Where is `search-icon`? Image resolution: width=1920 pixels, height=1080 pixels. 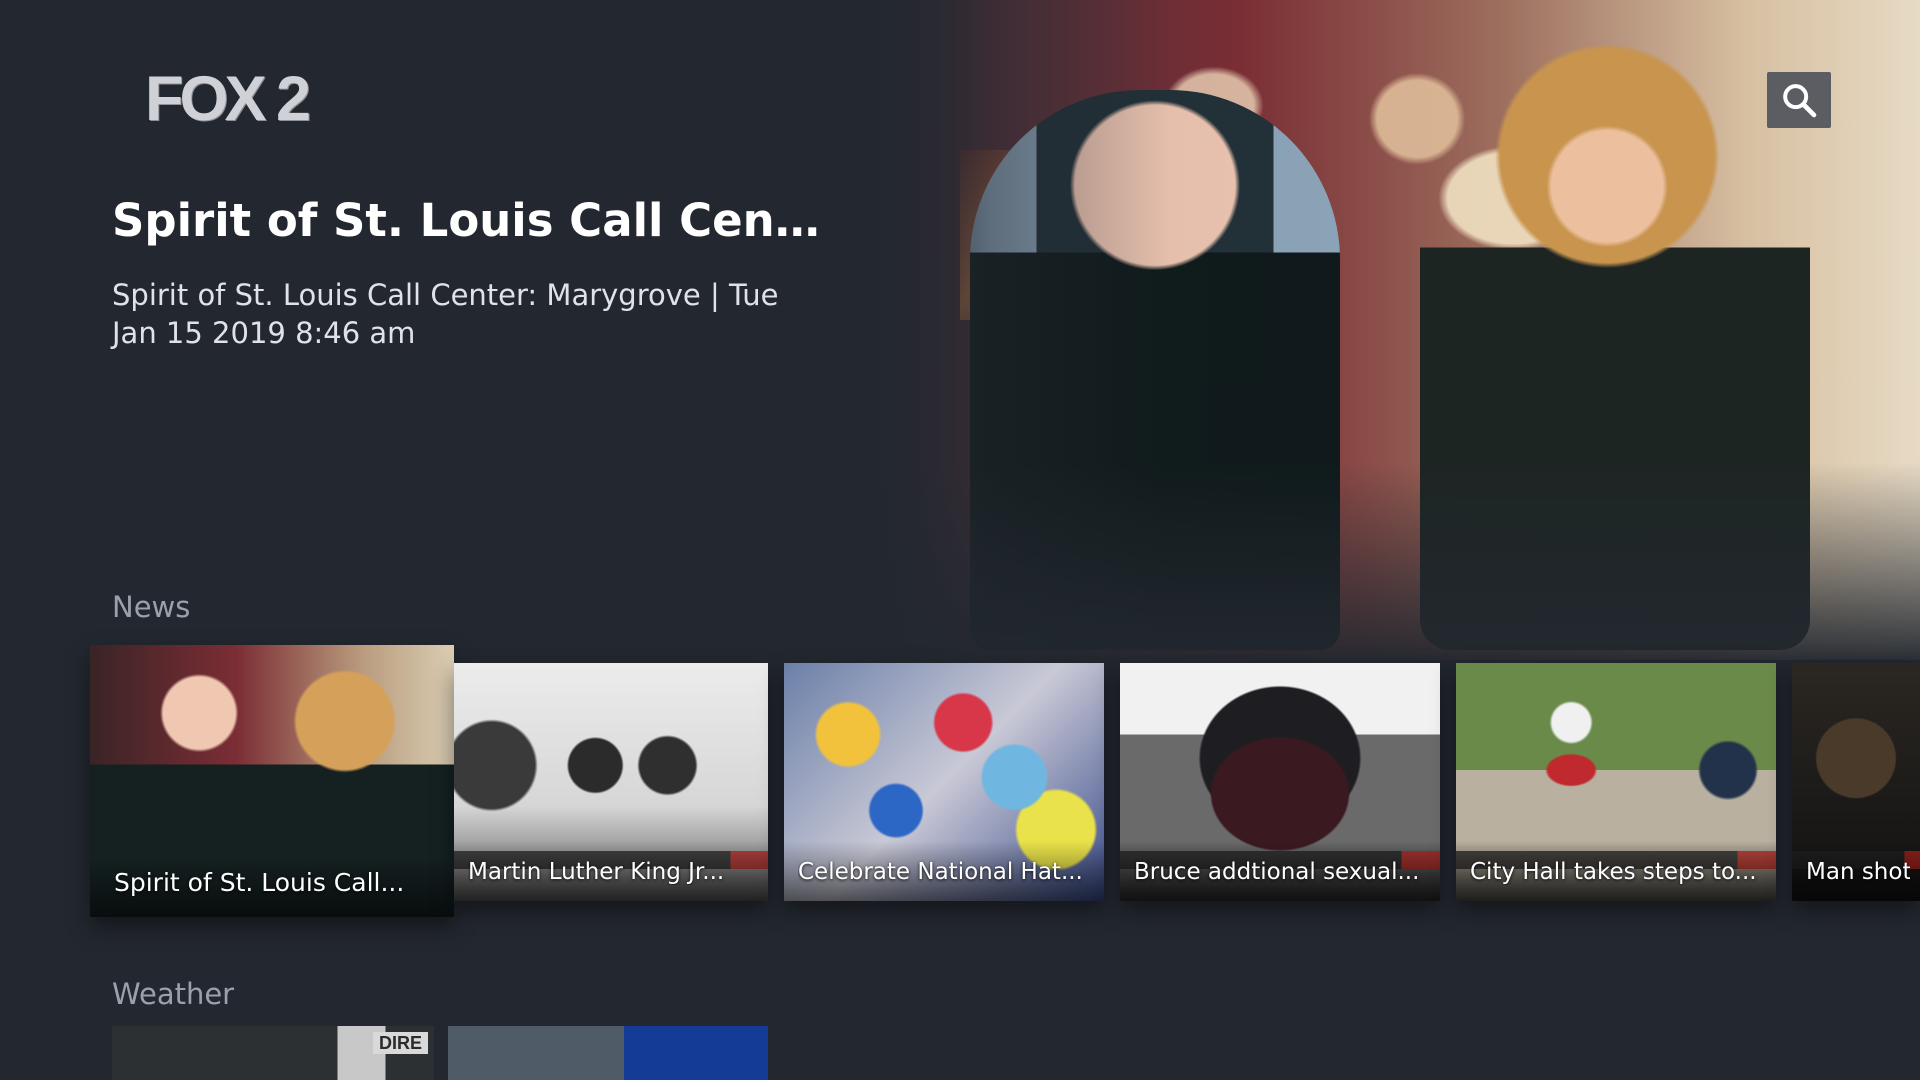 search-icon is located at coordinates (1800, 101).